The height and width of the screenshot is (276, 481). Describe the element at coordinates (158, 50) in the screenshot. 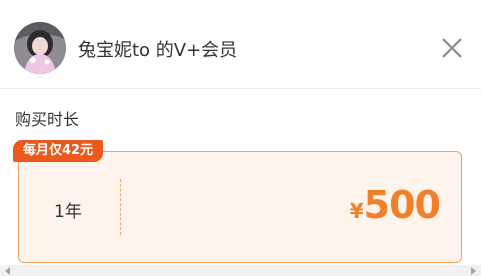

I see `page-title: 兔宝妮to 的V+会员` at that location.